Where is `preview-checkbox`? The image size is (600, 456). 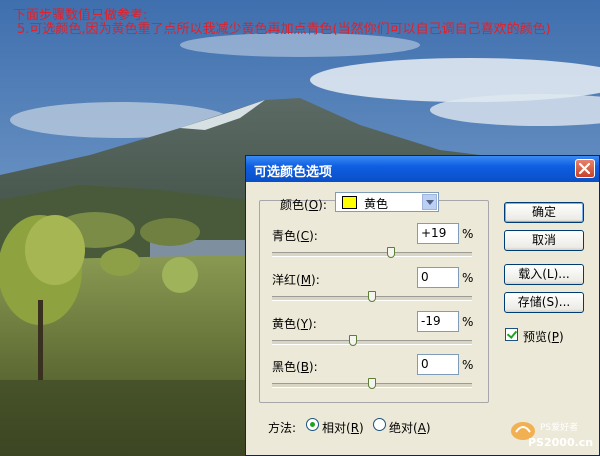
preview-checkbox is located at coordinates (511, 334).